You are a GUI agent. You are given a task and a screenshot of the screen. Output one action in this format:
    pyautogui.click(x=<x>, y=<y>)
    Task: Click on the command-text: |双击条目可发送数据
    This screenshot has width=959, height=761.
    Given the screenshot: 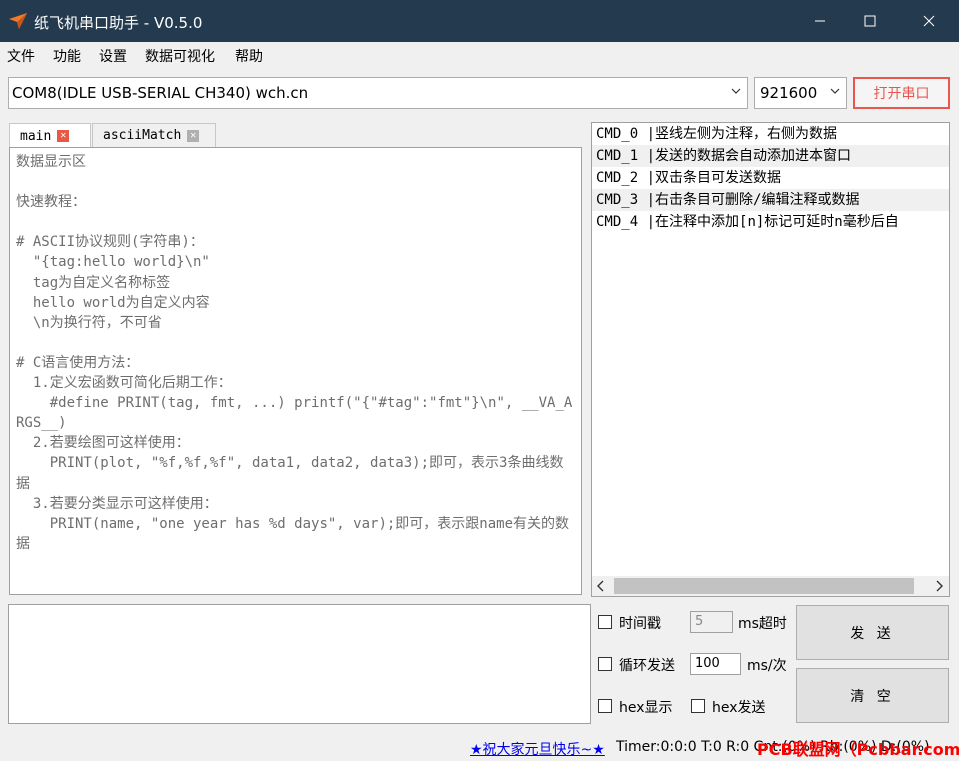 What is the action you would take?
    pyautogui.click(x=714, y=178)
    